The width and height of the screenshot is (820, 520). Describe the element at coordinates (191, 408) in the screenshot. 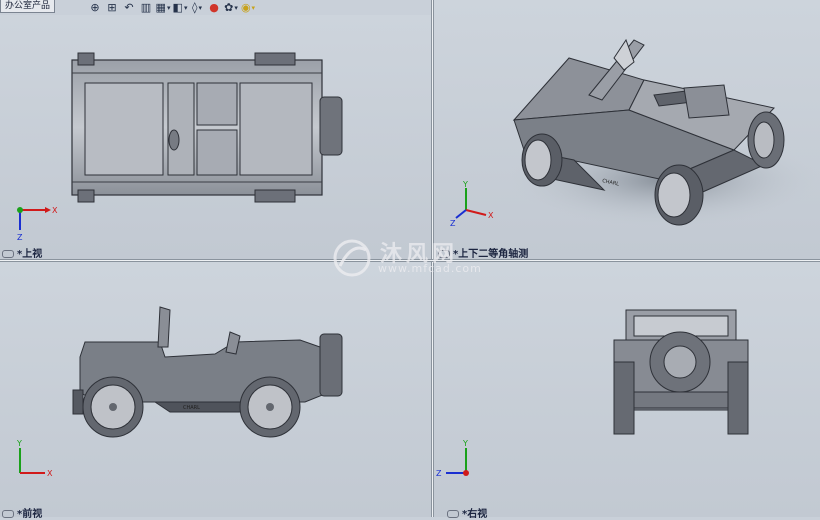

I see `side-hood-text: CHARL` at that location.